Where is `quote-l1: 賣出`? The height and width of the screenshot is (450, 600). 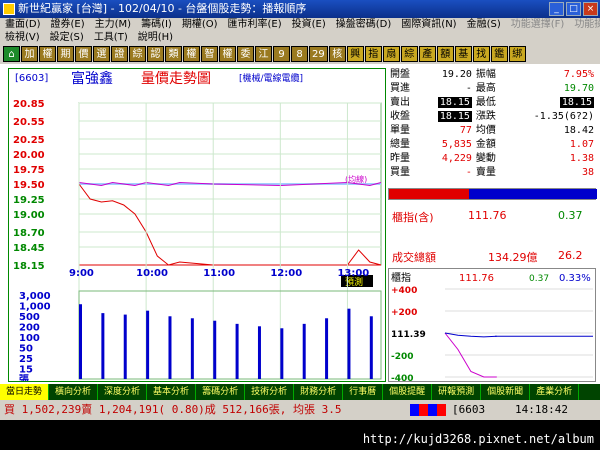 quote-l1: 賣出 is located at coordinates (400, 102).